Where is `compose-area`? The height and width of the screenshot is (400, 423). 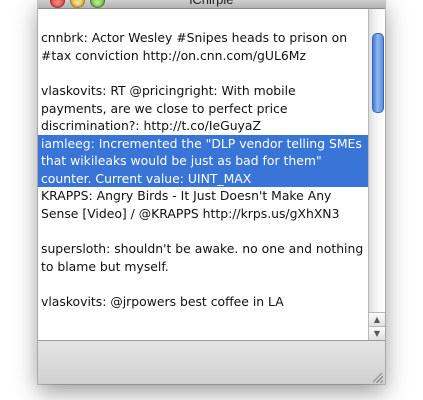
compose-area is located at coordinates (211, 362).